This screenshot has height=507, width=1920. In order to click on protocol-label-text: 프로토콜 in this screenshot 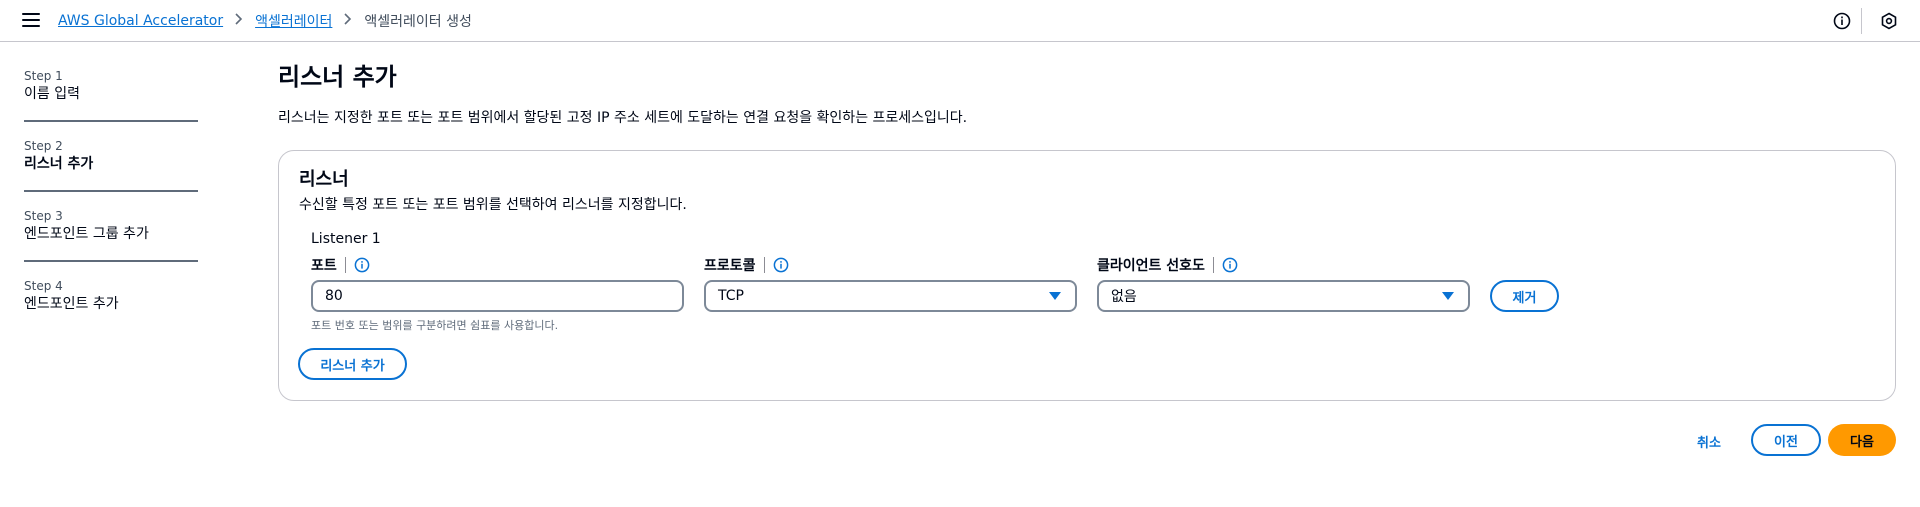, I will do `click(730, 266)`.